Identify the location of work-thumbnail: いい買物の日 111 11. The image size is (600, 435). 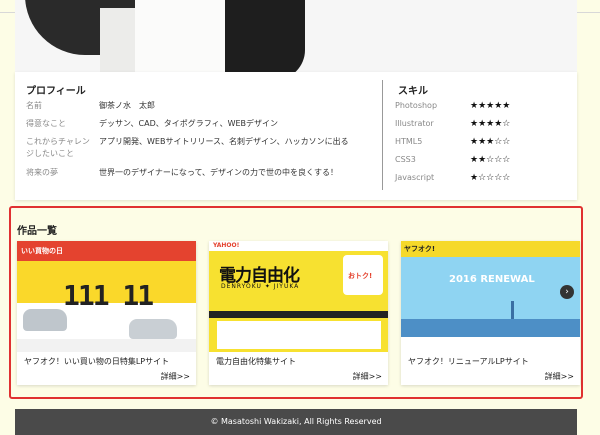
(106, 296).